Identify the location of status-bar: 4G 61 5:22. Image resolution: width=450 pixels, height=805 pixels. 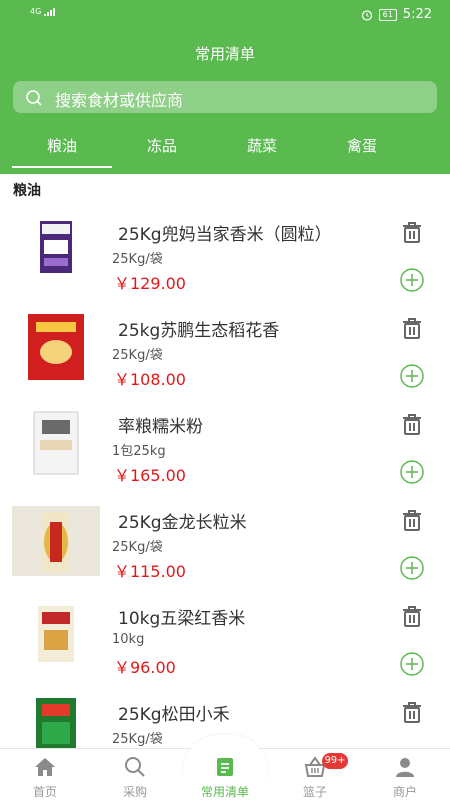
(225, 15).